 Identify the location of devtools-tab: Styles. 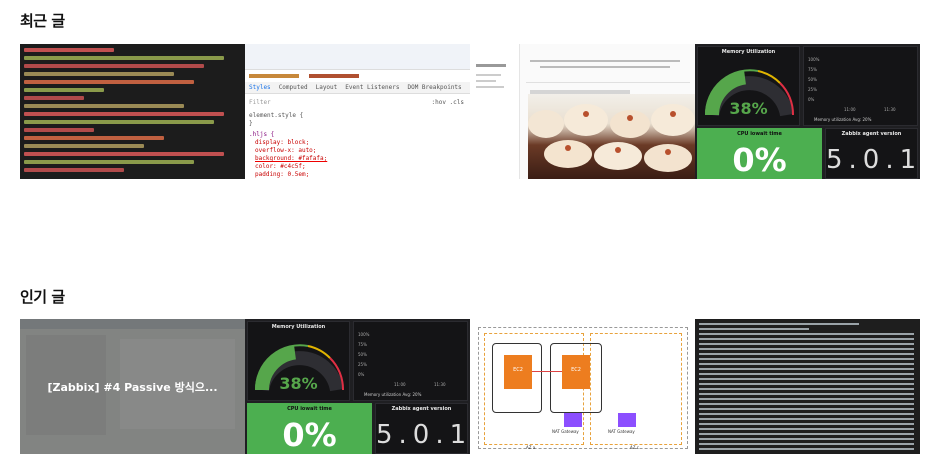
(260, 87).